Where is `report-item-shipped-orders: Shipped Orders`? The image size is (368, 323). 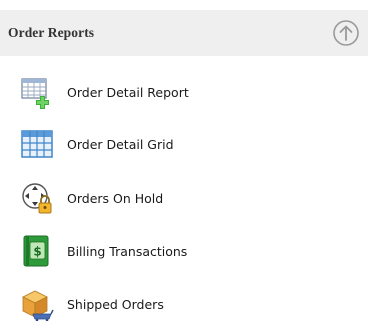
report-item-shipped-orders: Shipped Orders is located at coordinates (184, 301).